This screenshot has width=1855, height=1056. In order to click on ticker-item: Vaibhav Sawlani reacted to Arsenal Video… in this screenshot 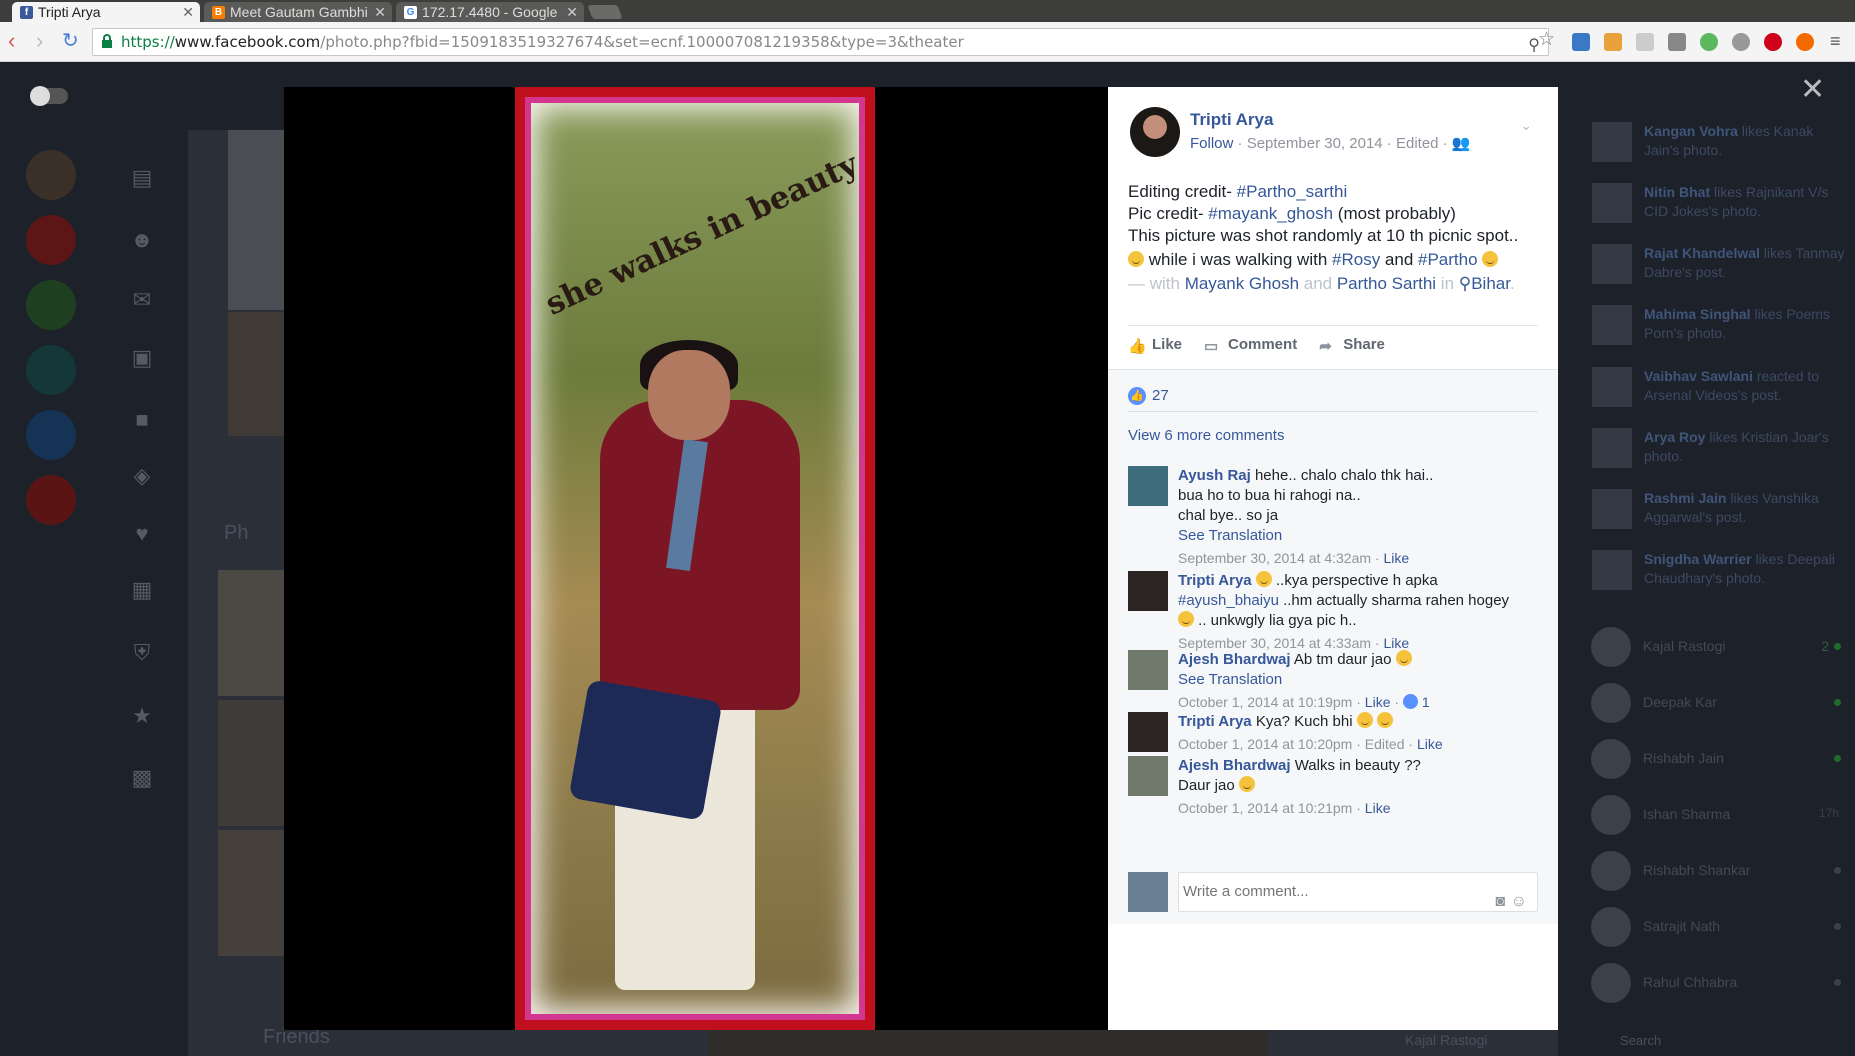, I will do `click(1747, 386)`.